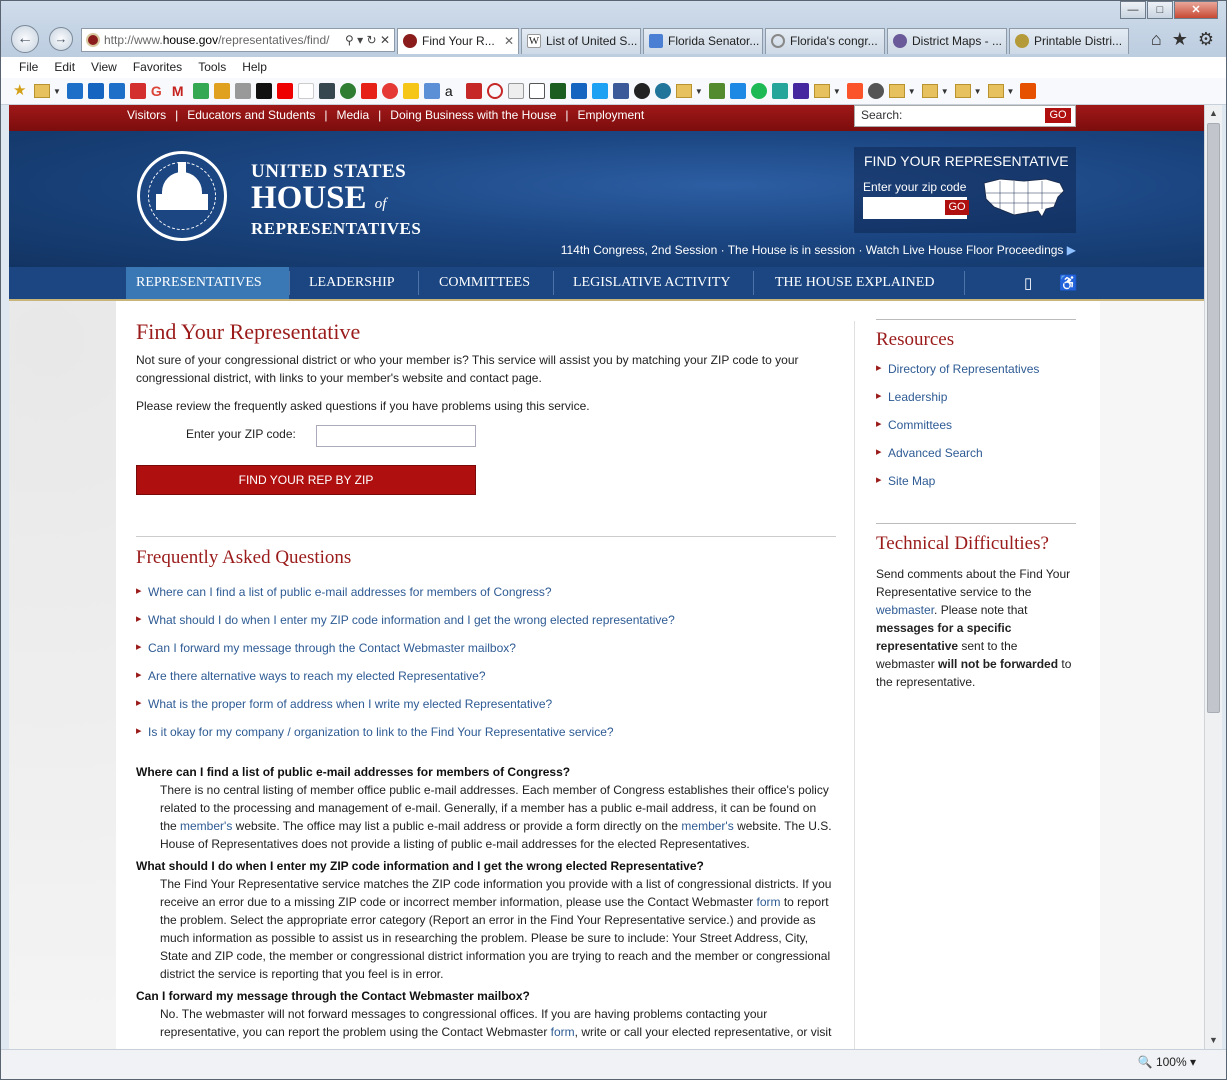 The width and height of the screenshot is (1227, 1080). Describe the element at coordinates (336, 200) in the screenshot. I see `site-brand: UNITED STATES HOUSE of REPRESENTATIVES` at that location.